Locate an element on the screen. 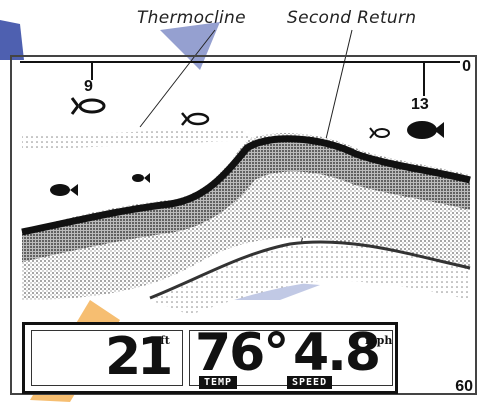  depth-scale-top: 0 is located at coordinates (466, 66).